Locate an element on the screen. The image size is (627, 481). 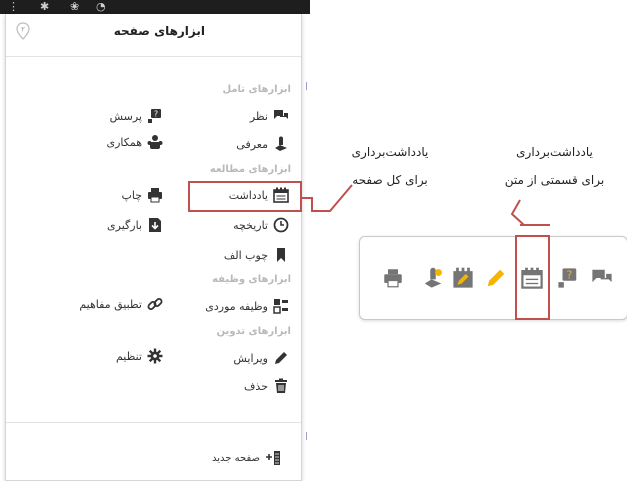
comment-icon is located at coordinates (602, 276).